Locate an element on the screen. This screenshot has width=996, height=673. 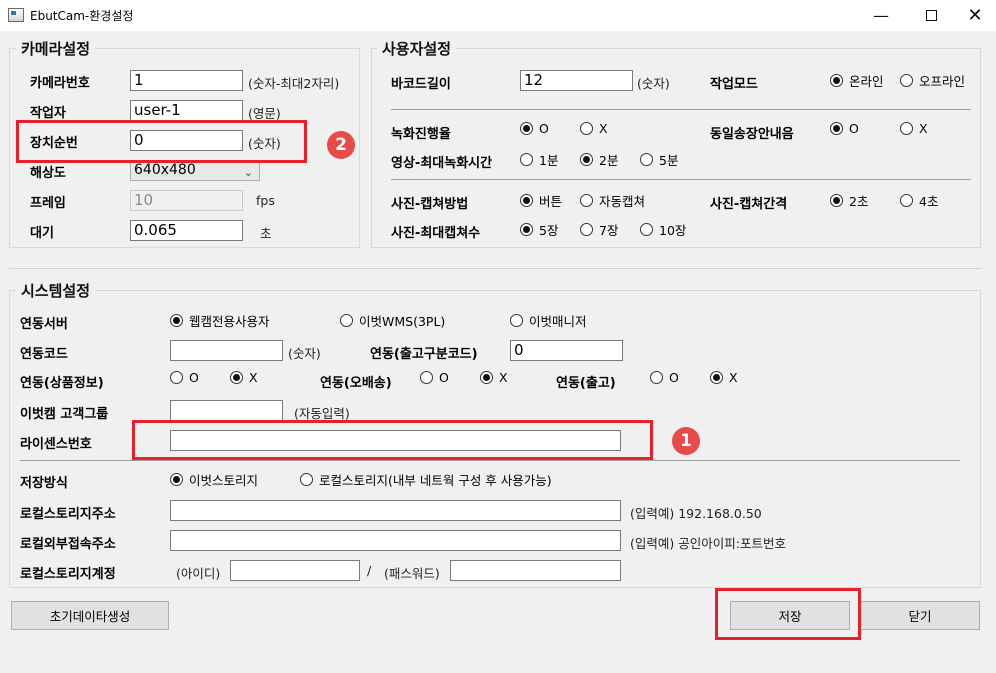
record-progress-x-radio: X is located at coordinates (594, 128).